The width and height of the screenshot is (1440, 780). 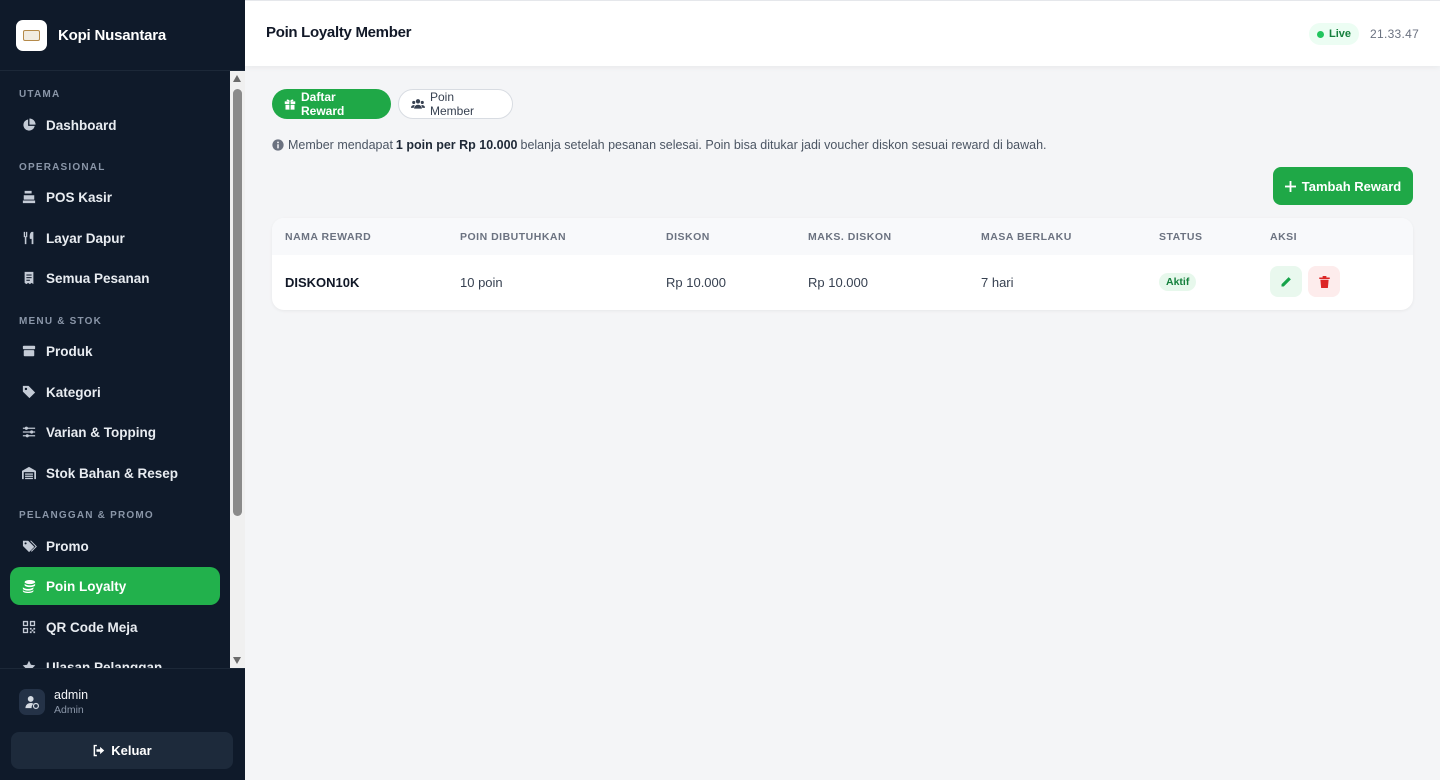 I want to click on section-title-operasional: OPERASIONAL, so click(x=62, y=167).